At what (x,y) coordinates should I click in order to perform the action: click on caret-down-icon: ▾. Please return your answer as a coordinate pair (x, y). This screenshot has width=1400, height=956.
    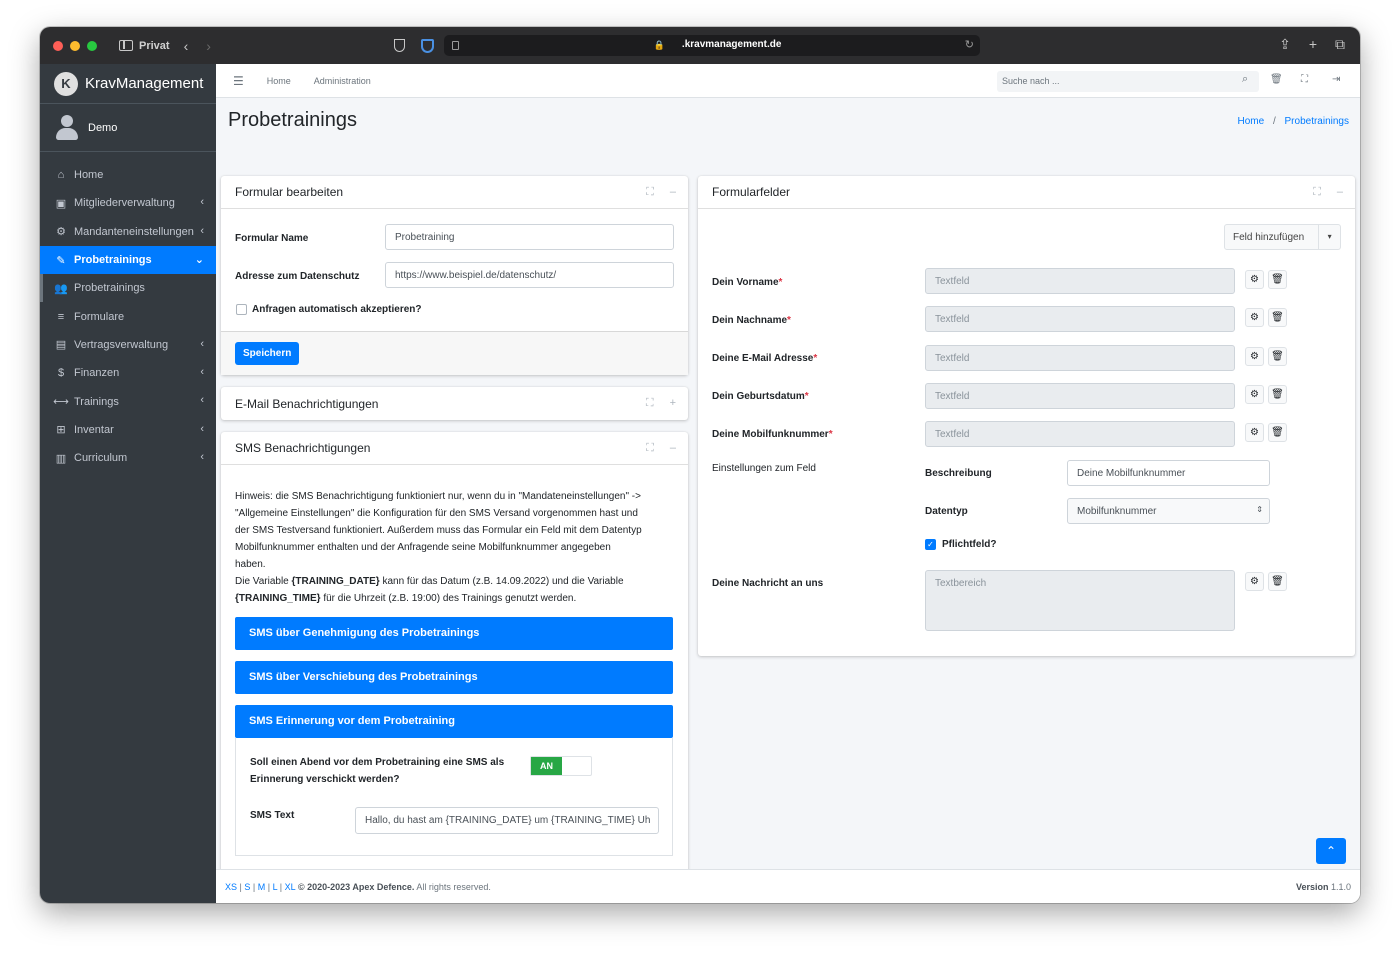
    Looking at the image, I should click on (1329, 237).